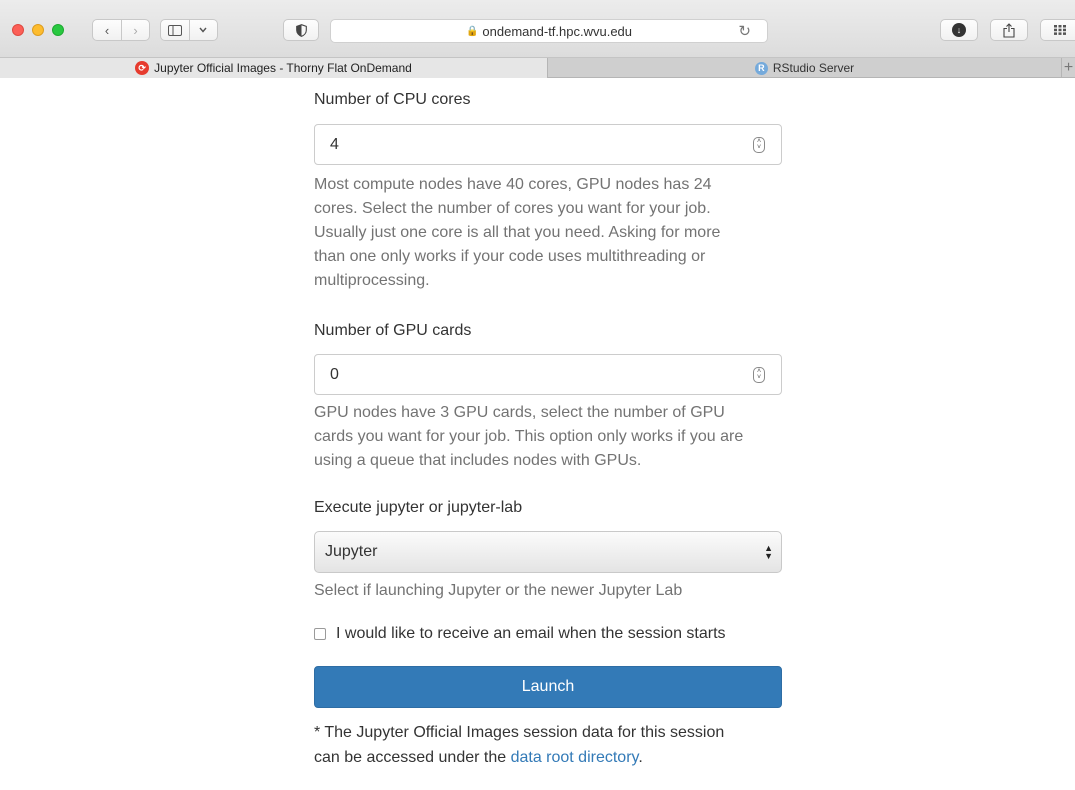  I want to click on tab-title: RStudio Server, so click(813, 68).